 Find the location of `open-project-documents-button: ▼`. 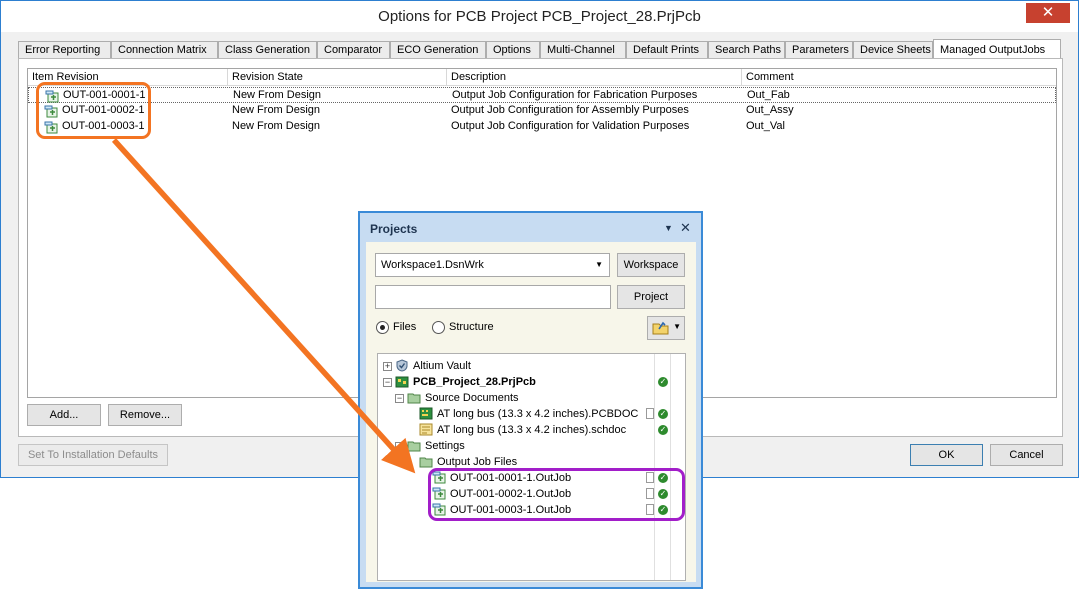

open-project-documents-button: ▼ is located at coordinates (666, 328).